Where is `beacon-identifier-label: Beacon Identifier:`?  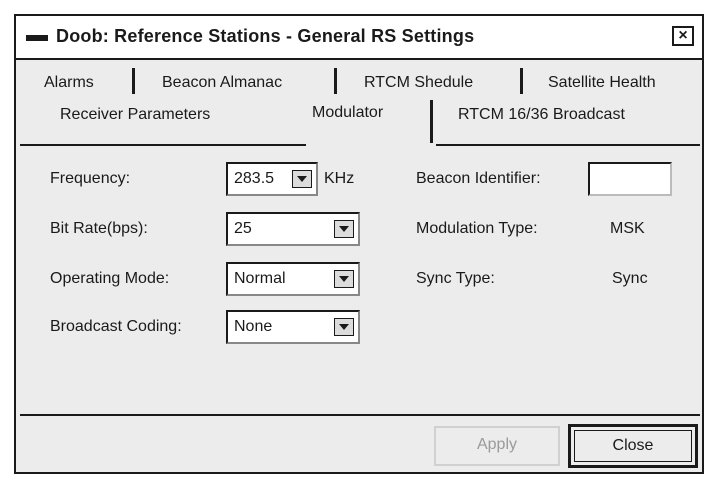 beacon-identifier-label: Beacon Identifier: is located at coordinates (478, 178).